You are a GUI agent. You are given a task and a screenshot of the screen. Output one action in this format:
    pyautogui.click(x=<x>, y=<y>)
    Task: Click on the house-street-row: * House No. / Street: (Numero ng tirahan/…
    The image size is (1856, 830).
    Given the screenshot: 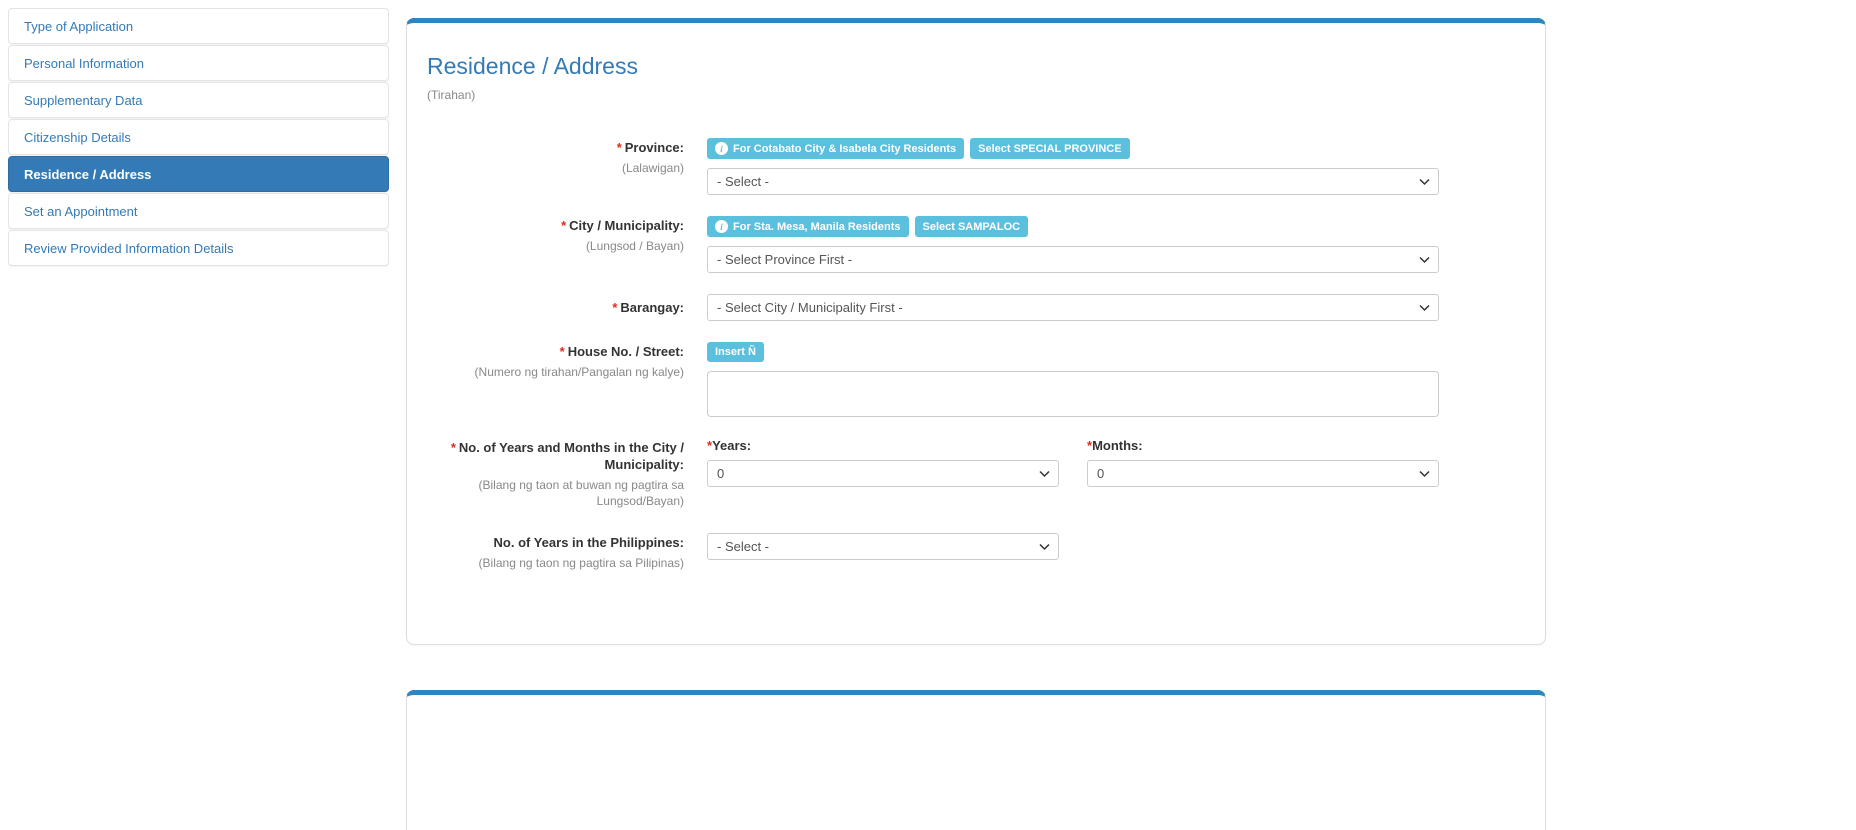 What is the action you would take?
    pyautogui.click(x=976, y=379)
    